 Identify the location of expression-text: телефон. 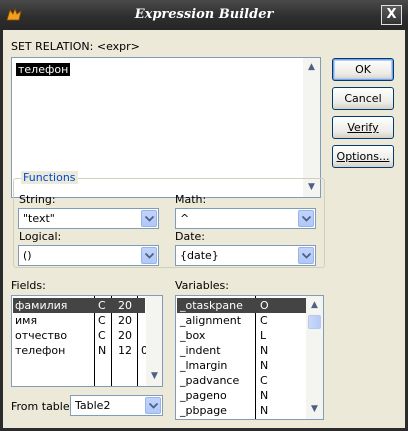
(43, 69).